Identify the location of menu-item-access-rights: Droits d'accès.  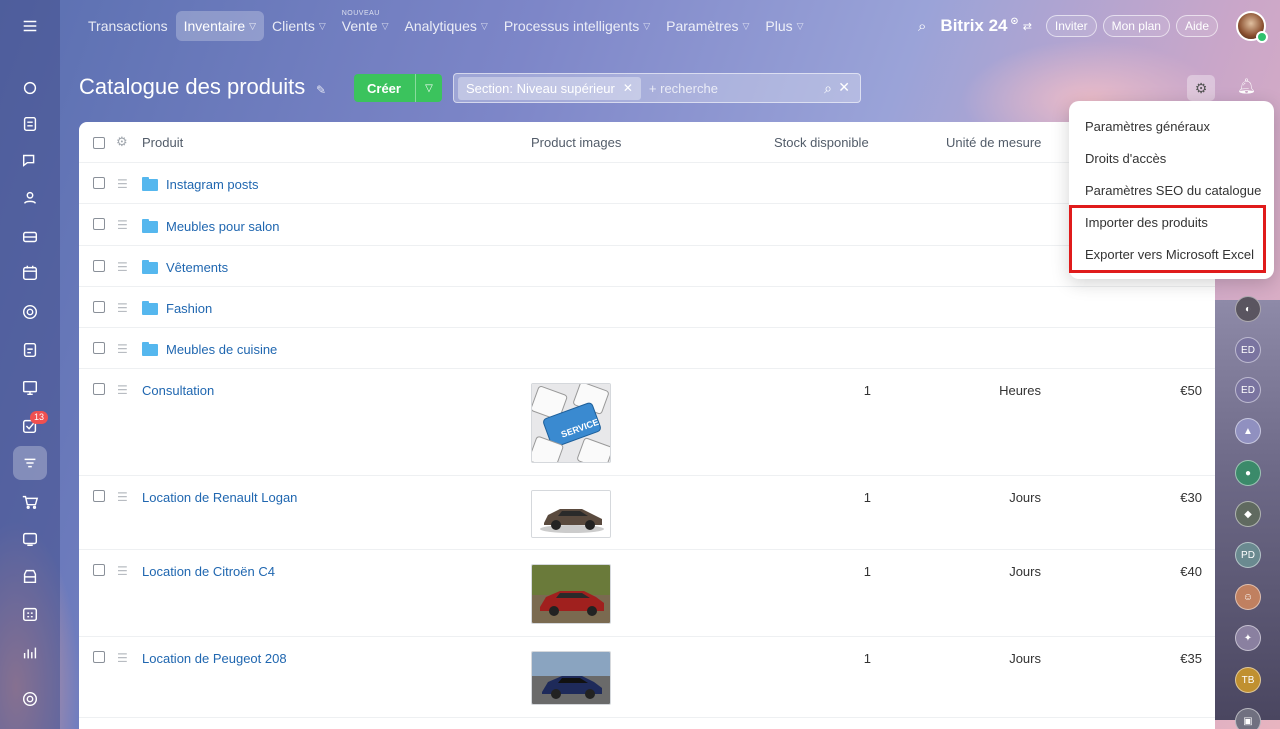
(1125, 158).